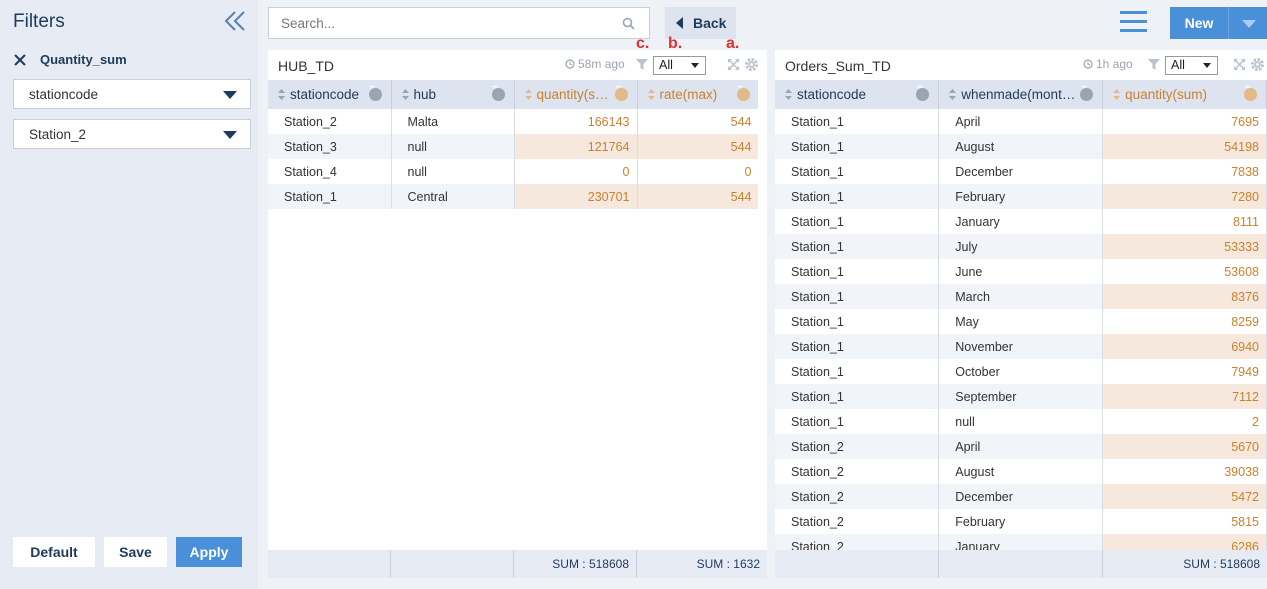 The image size is (1267, 589). Describe the element at coordinates (710, 23) in the screenshot. I see `back-label: Back` at that location.